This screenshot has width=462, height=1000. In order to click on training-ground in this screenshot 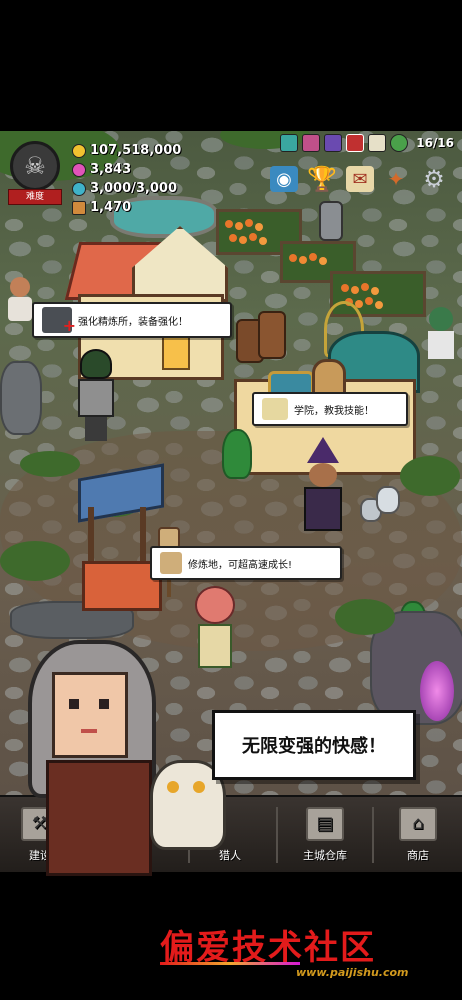, I will do `click(121, 537)`.